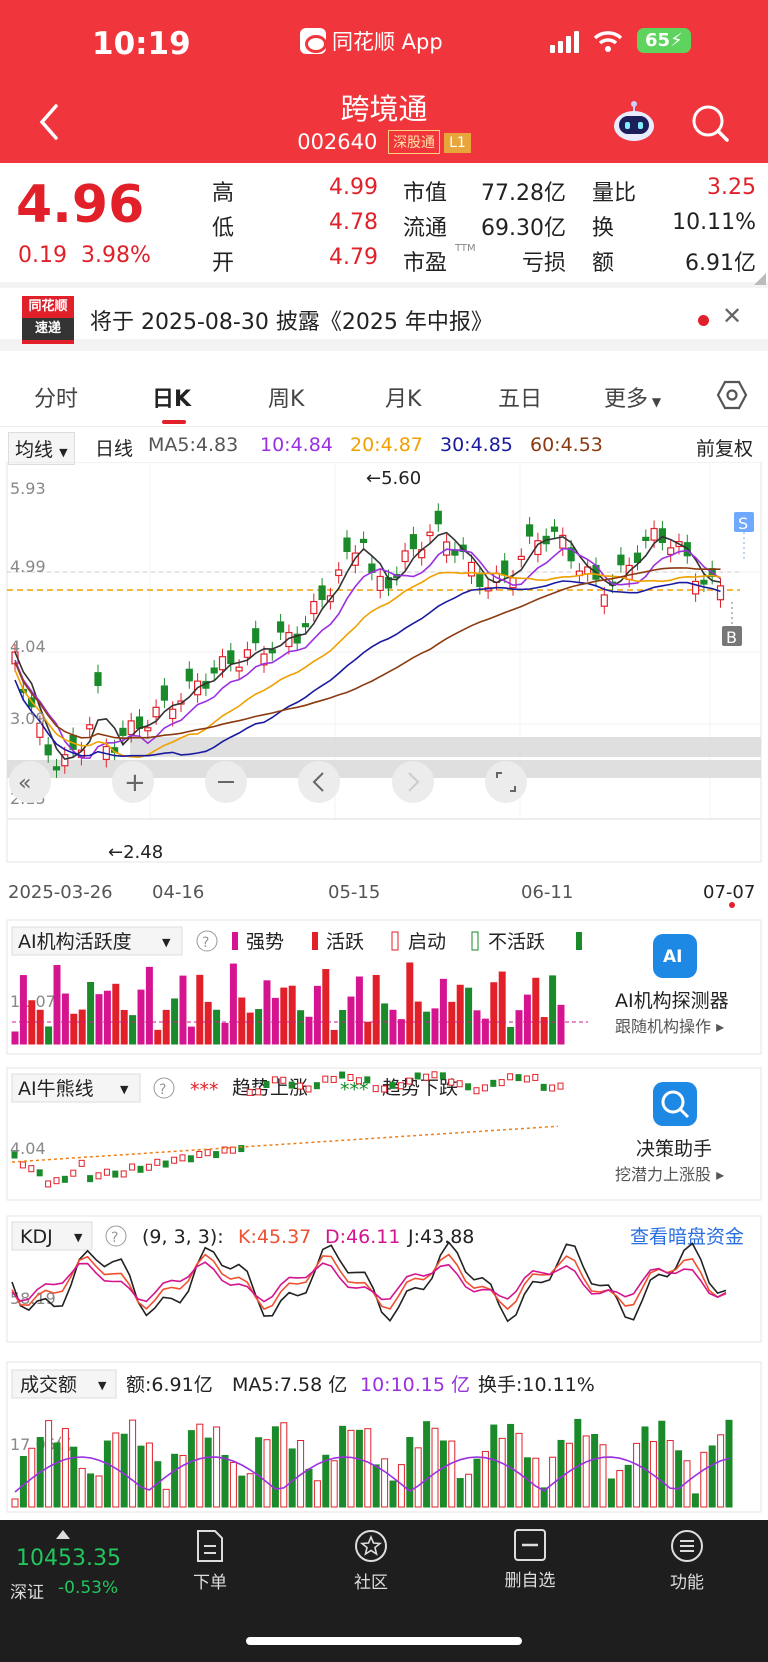 The height and width of the screenshot is (1662, 768). I want to click on tab-more: 更多 ▼, so click(632, 397).